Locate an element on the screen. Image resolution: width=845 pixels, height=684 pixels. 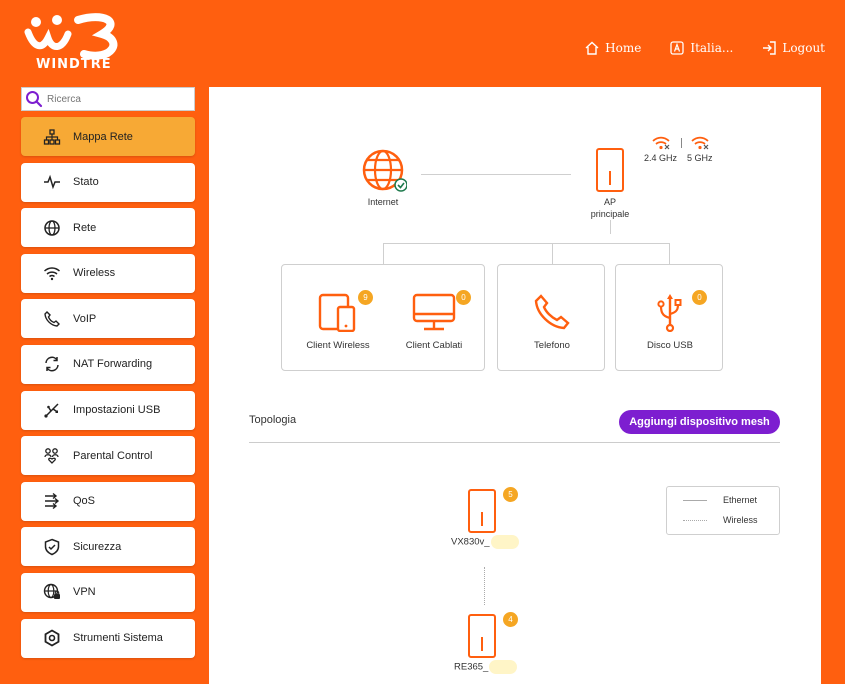
logout-link: Logout is located at coordinates (793, 48).